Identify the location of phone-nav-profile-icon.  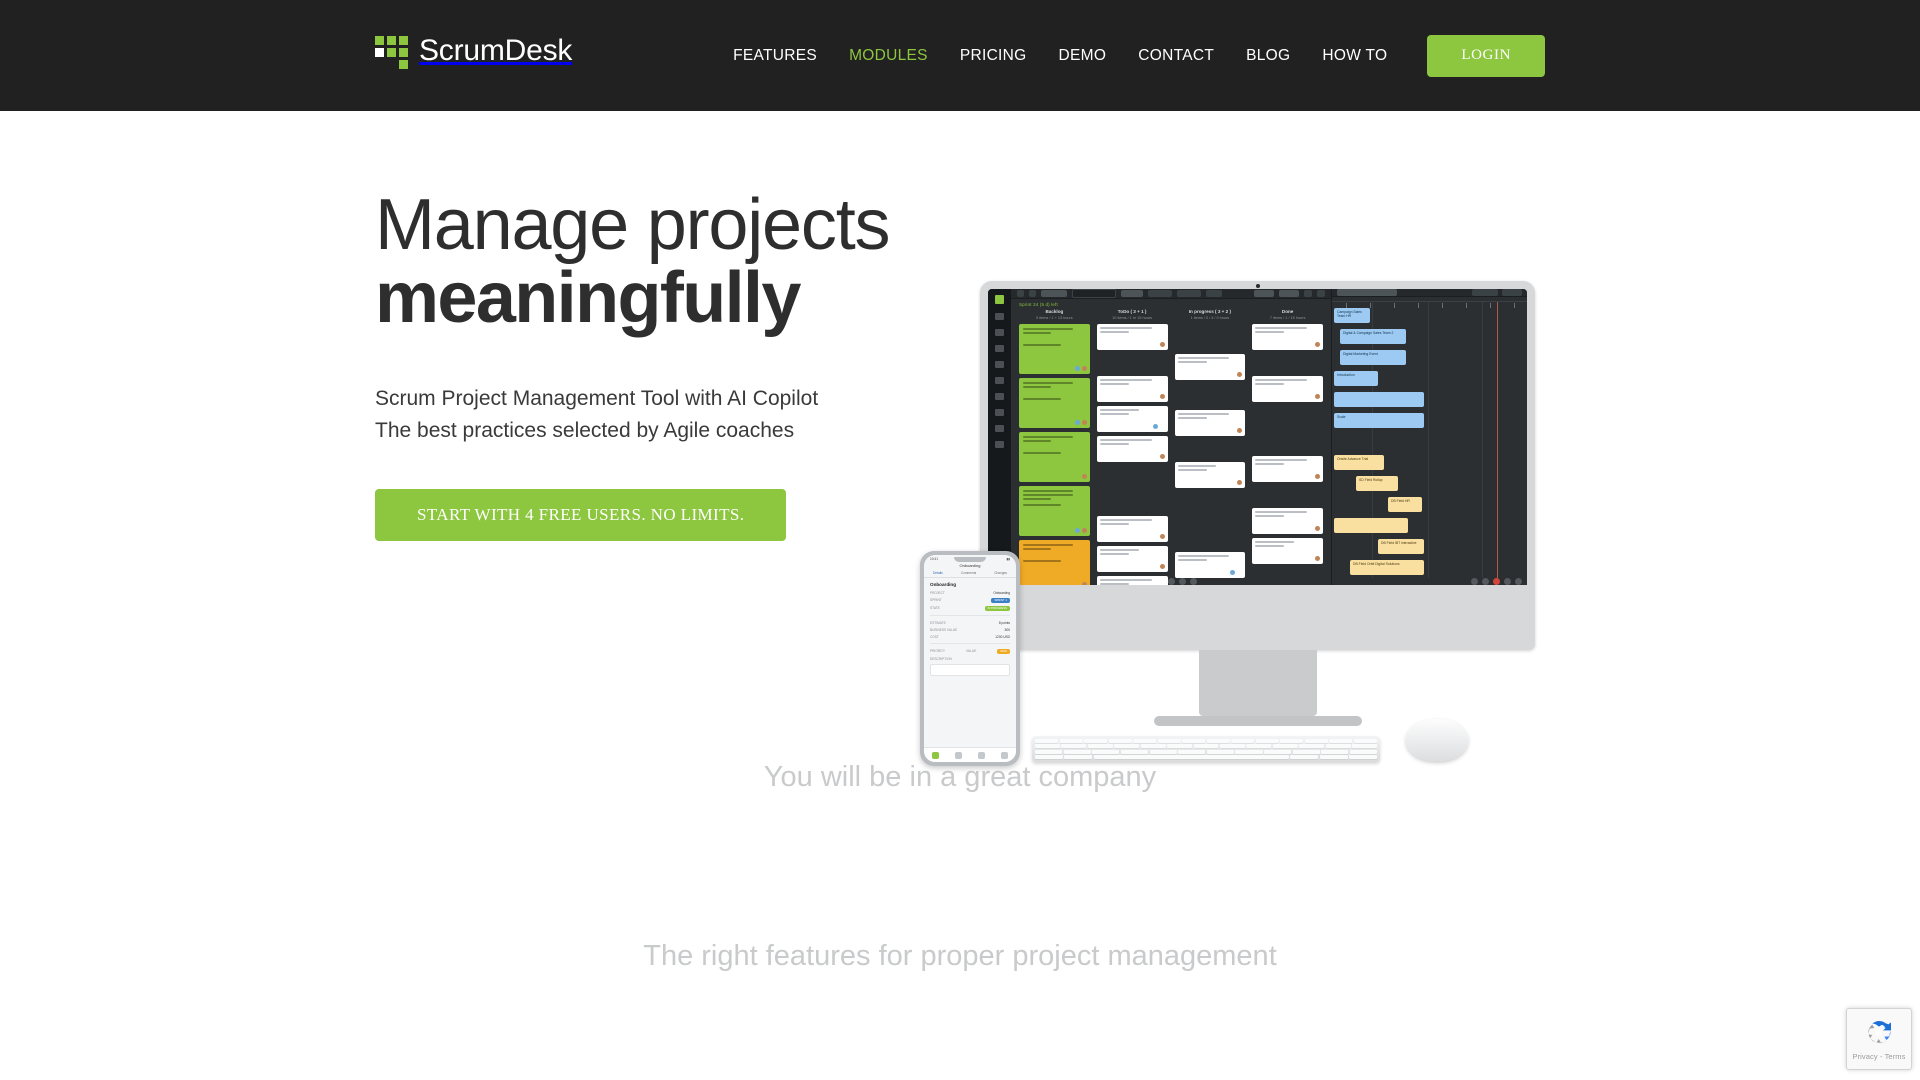
(1004, 755).